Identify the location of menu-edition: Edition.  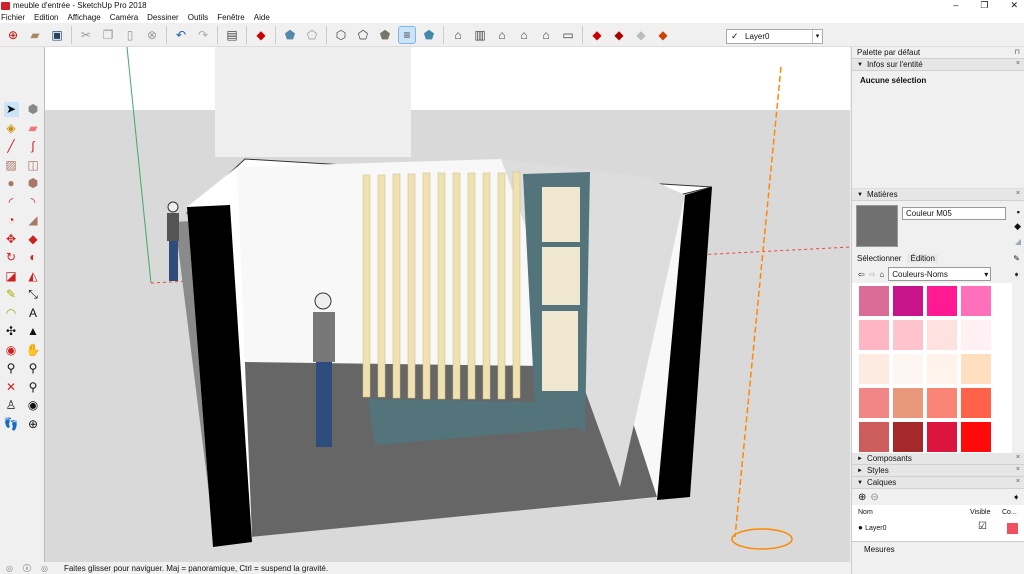
(46, 17).